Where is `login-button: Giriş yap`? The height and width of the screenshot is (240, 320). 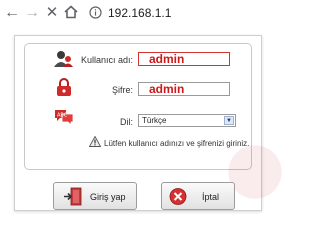 login-button: Giriş yap is located at coordinates (95, 196).